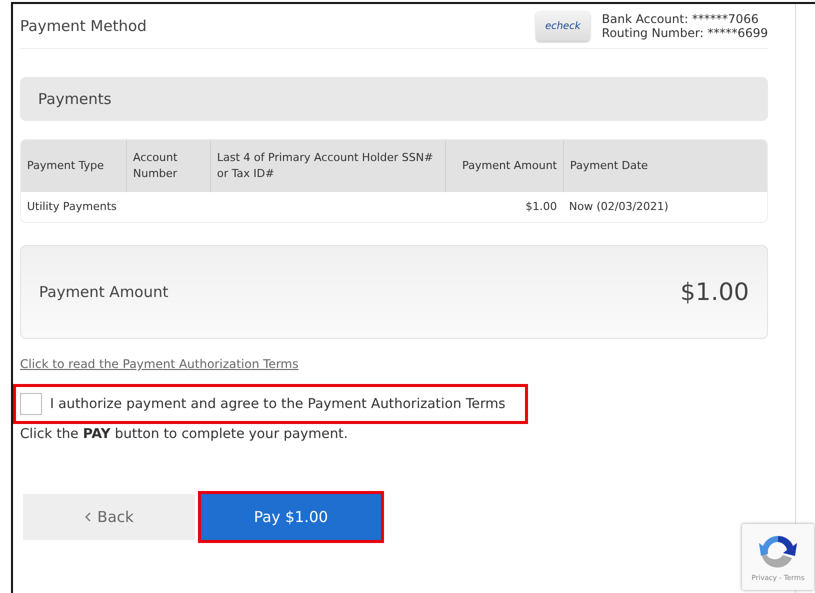  Describe the element at coordinates (103, 292) in the screenshot. I see `total-label: Payment Amount` at that location.